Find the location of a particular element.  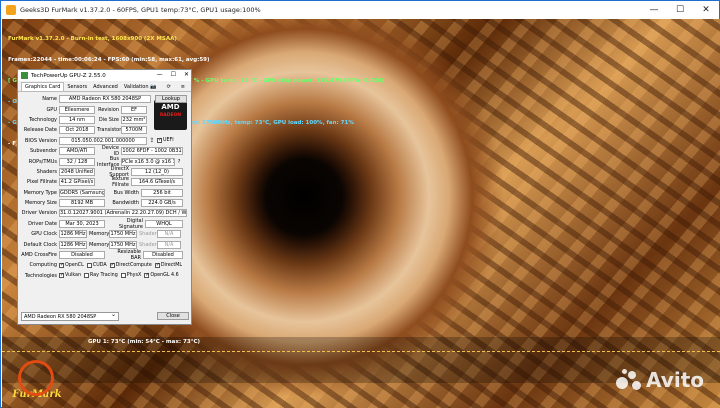

texture-fillrate-label: Texture Fillrate is located at coordinates (119, 182).